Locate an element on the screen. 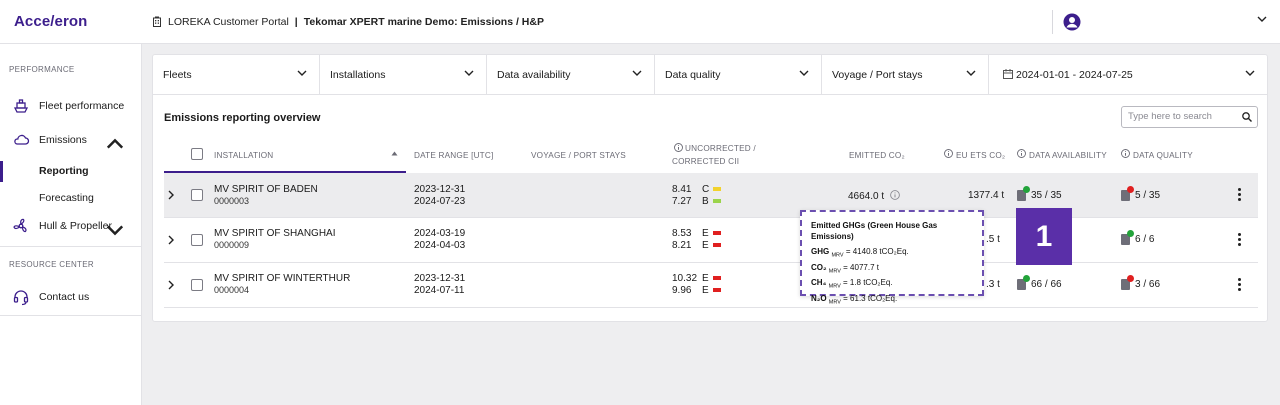 This screenshot has width=1280, height=405. data-quality: 5 / 35 is located at coordinates (1140, 193).